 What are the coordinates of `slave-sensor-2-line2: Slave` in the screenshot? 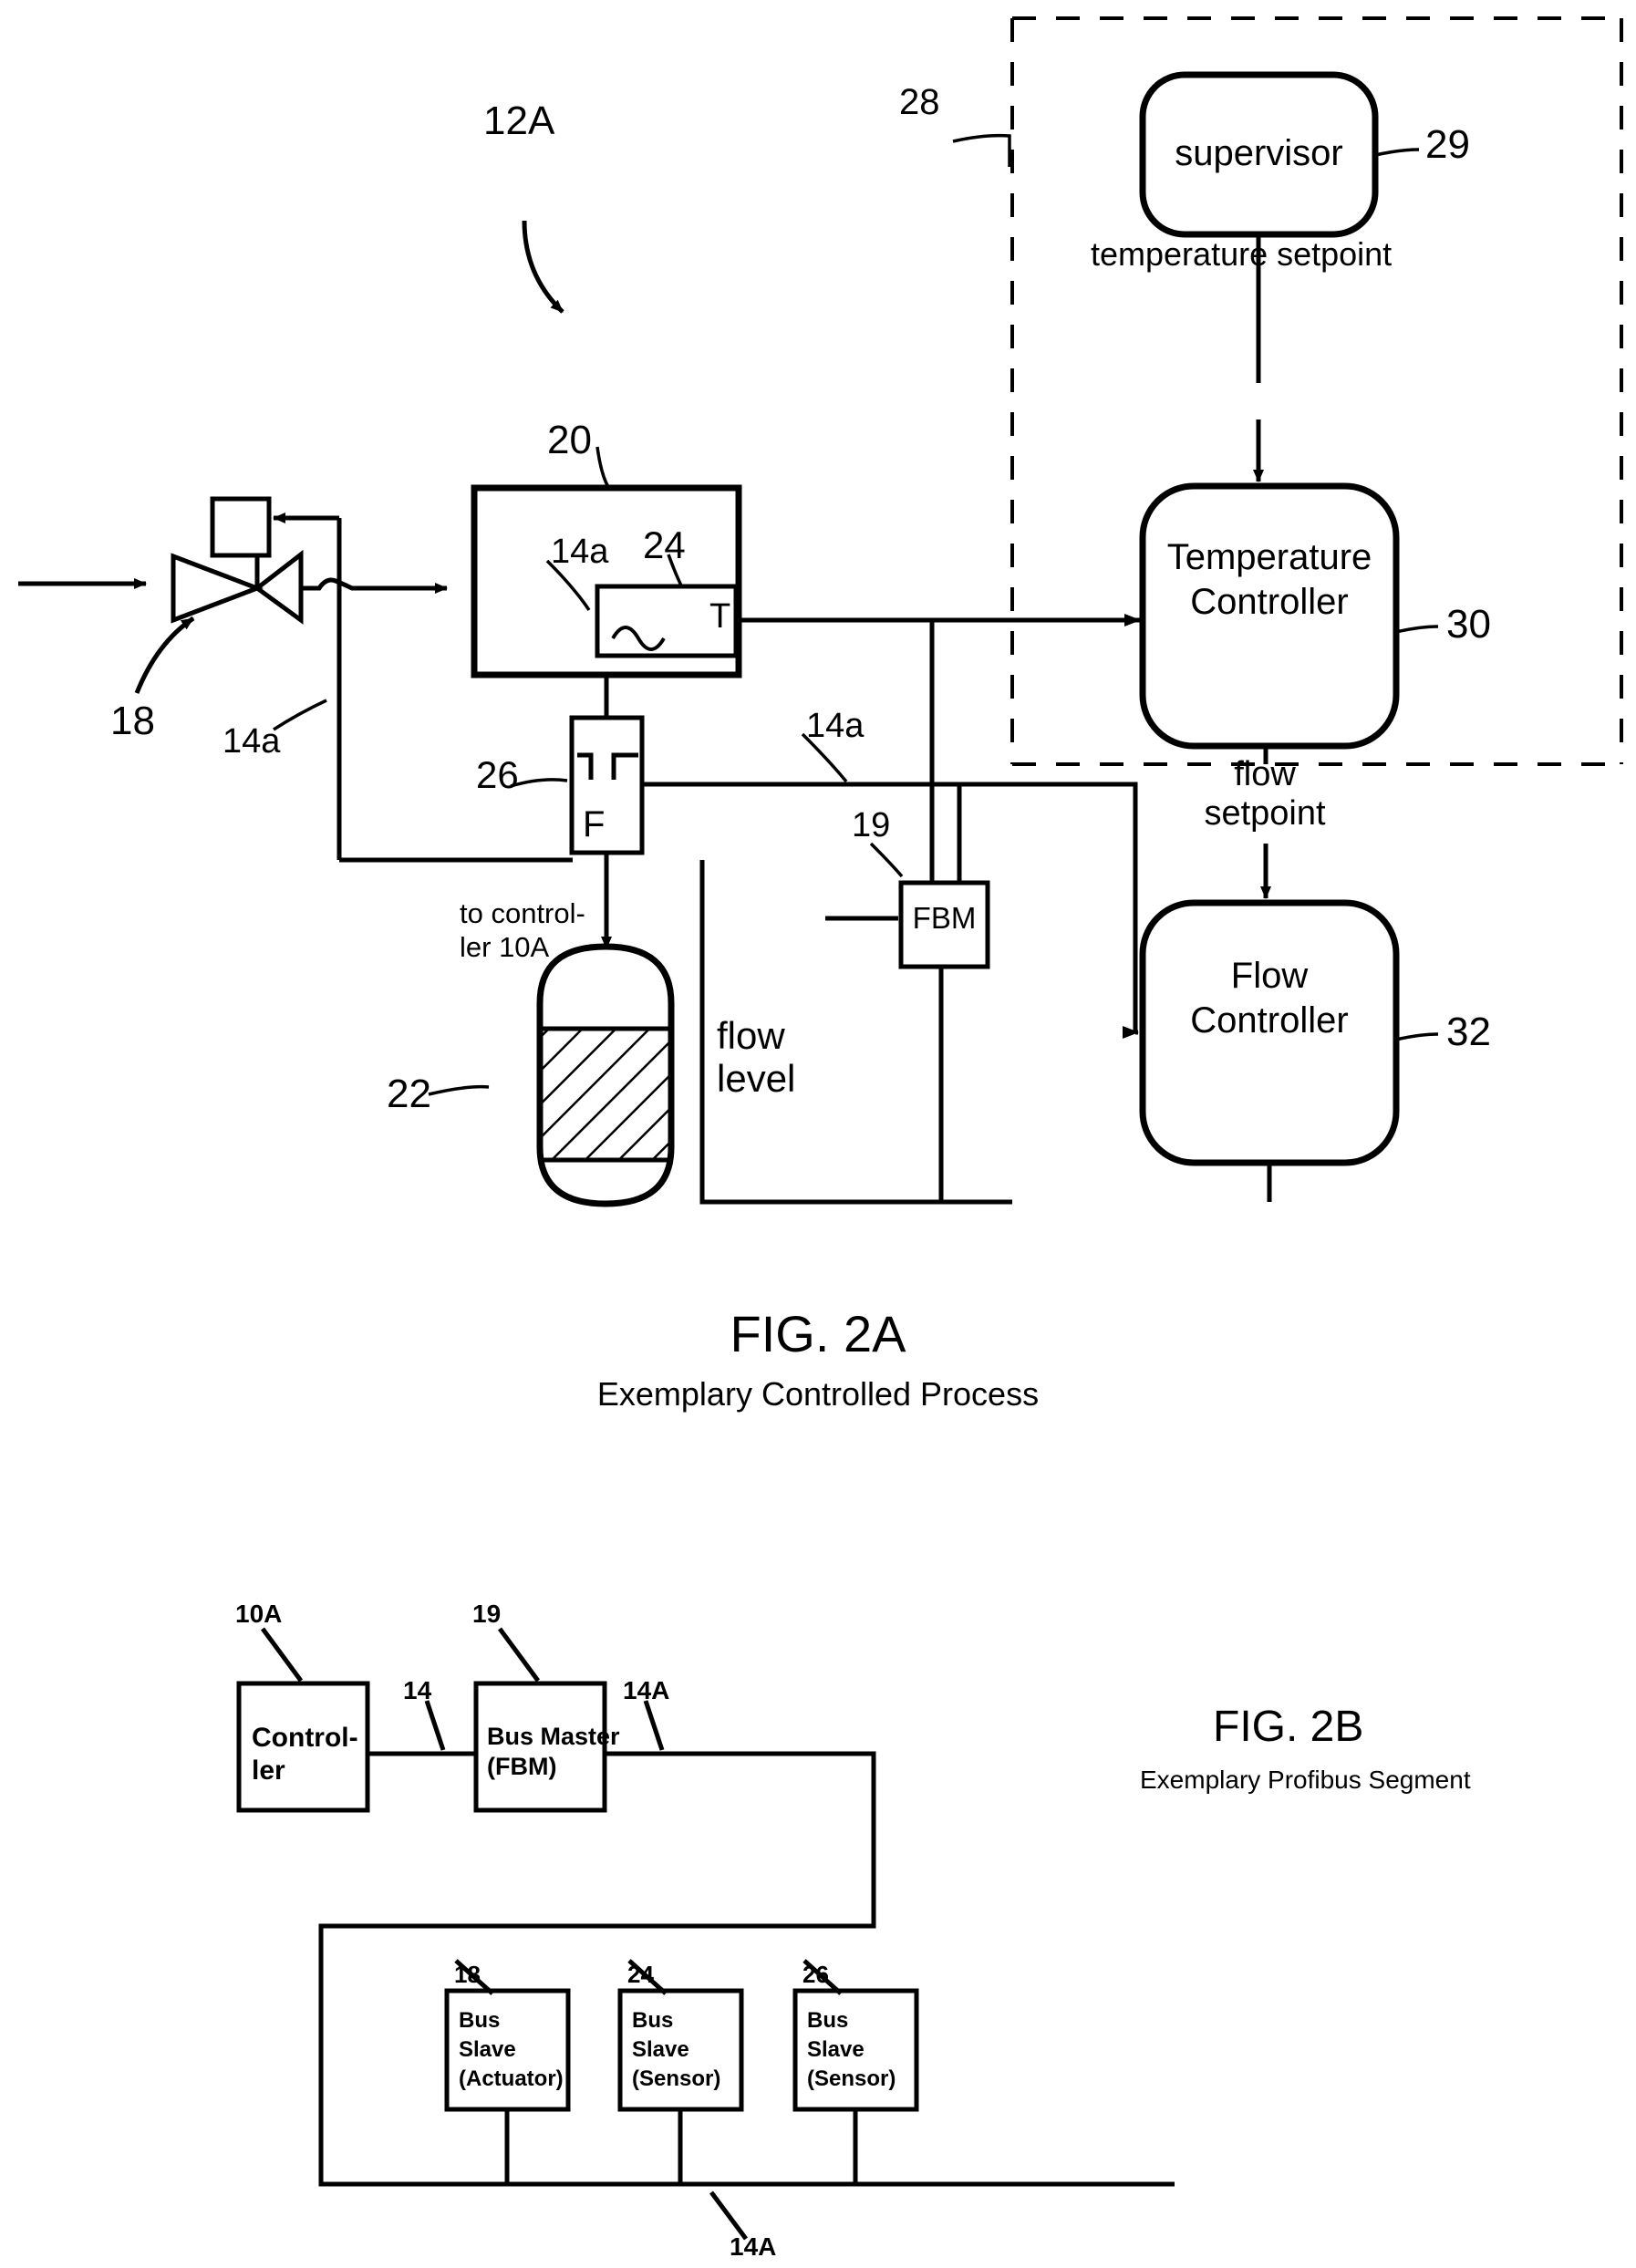 It's located at (836, 2049).